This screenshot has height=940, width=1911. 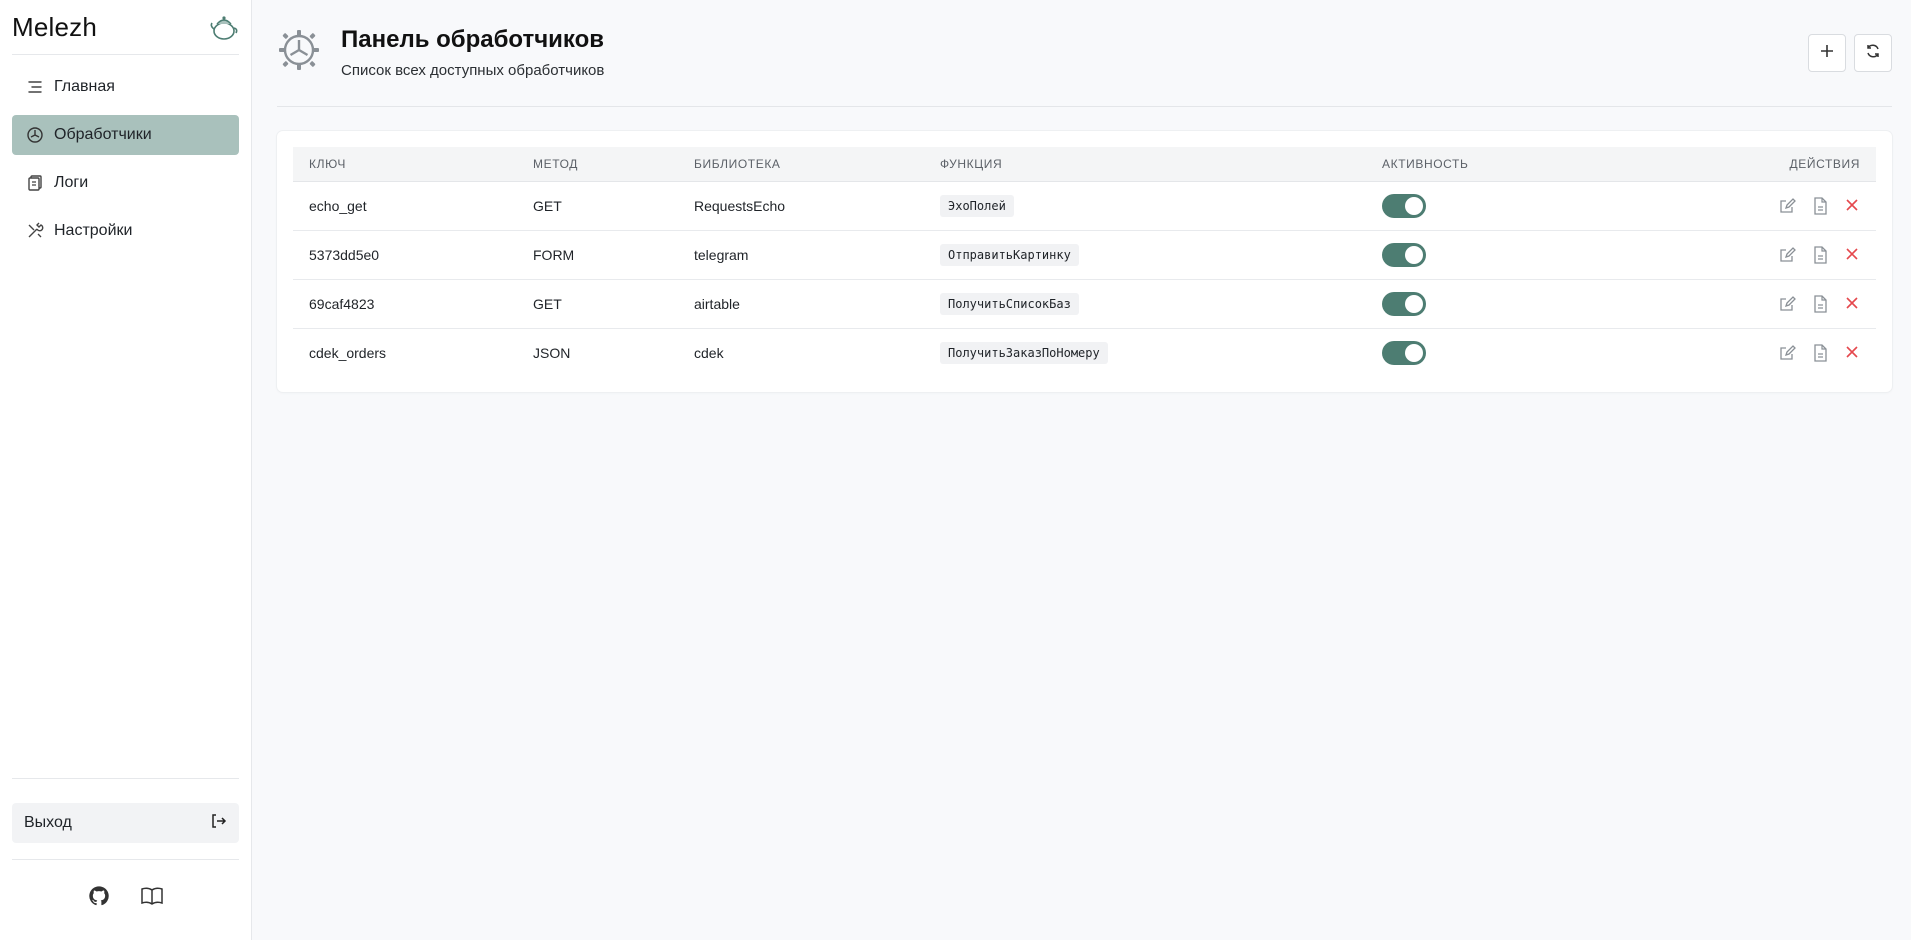 I want to click on cell-key: cdek_orders, so click(x=348, y=352).